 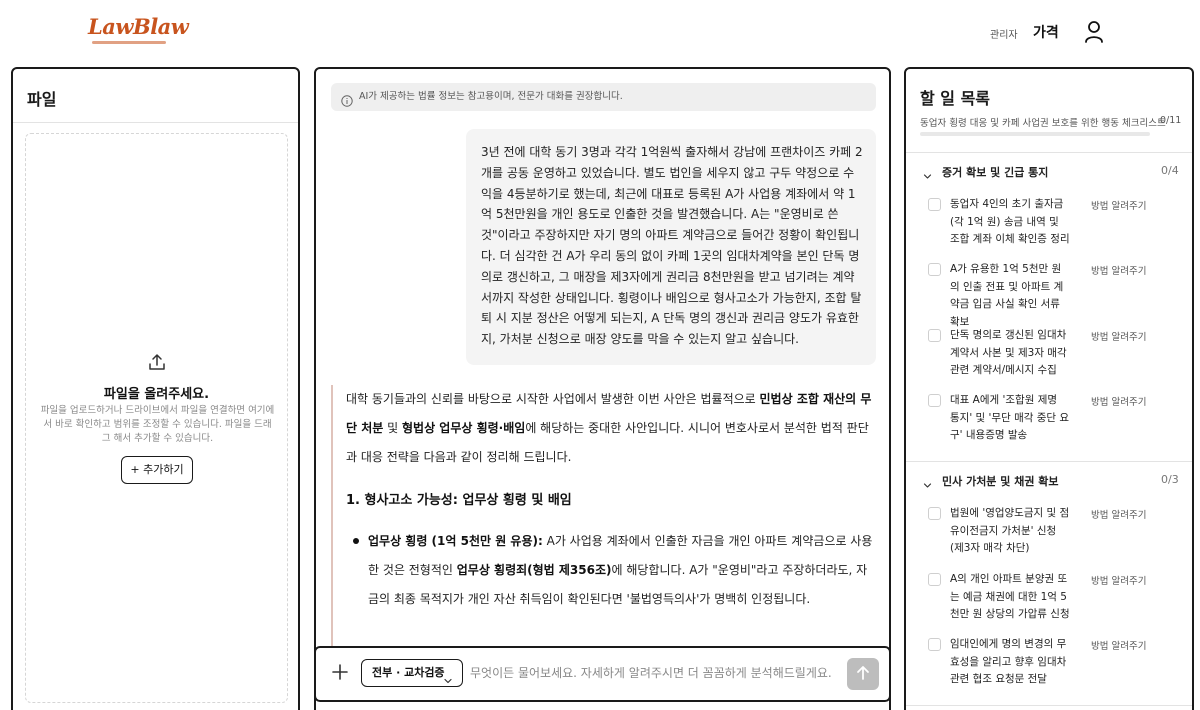 I want to click on price-link: 가격, so click(x=1046, y=32).